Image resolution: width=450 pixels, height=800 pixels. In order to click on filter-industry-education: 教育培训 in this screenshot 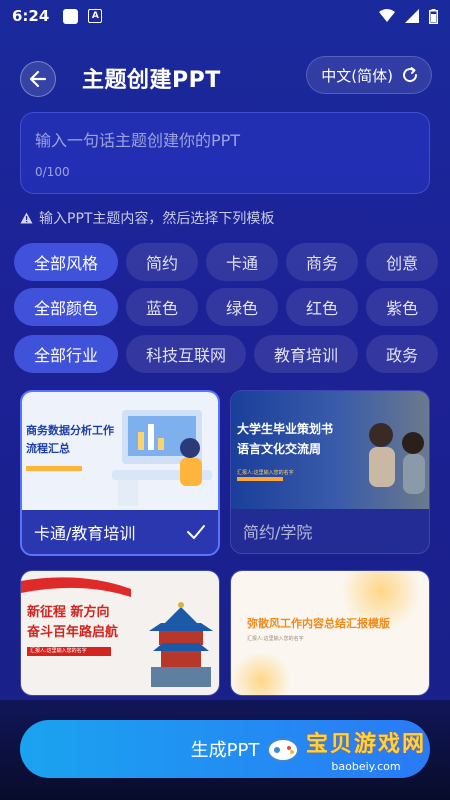, I will do `click(306, 354)`.